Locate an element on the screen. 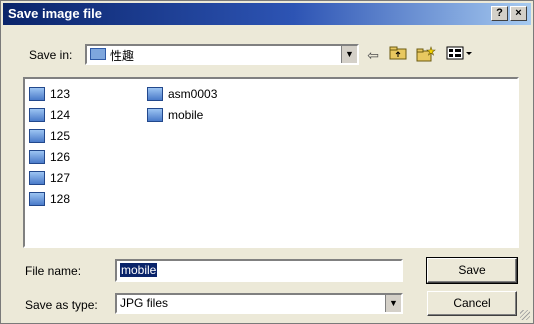 This screenshot has height=324, width=534. save-in-folder: 性趣 is located at coordinates (122, 56).